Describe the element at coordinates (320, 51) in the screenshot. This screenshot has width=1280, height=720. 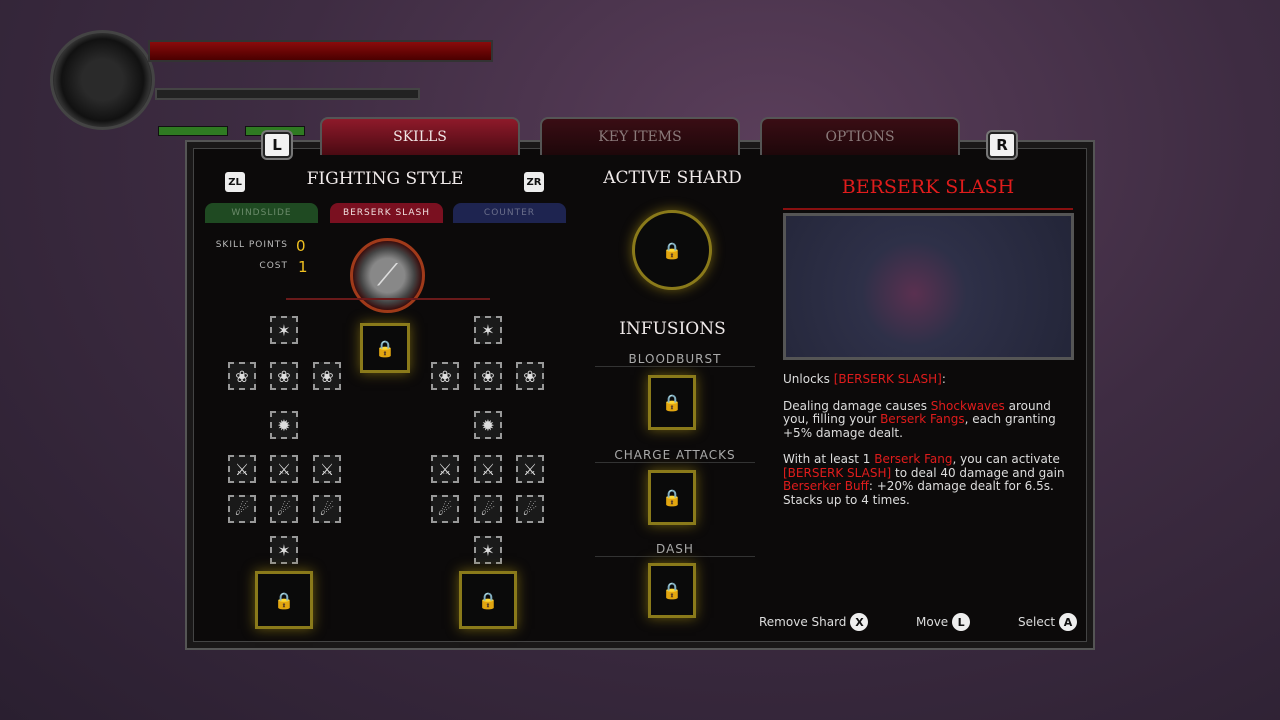
I see `health-bar` at that location.